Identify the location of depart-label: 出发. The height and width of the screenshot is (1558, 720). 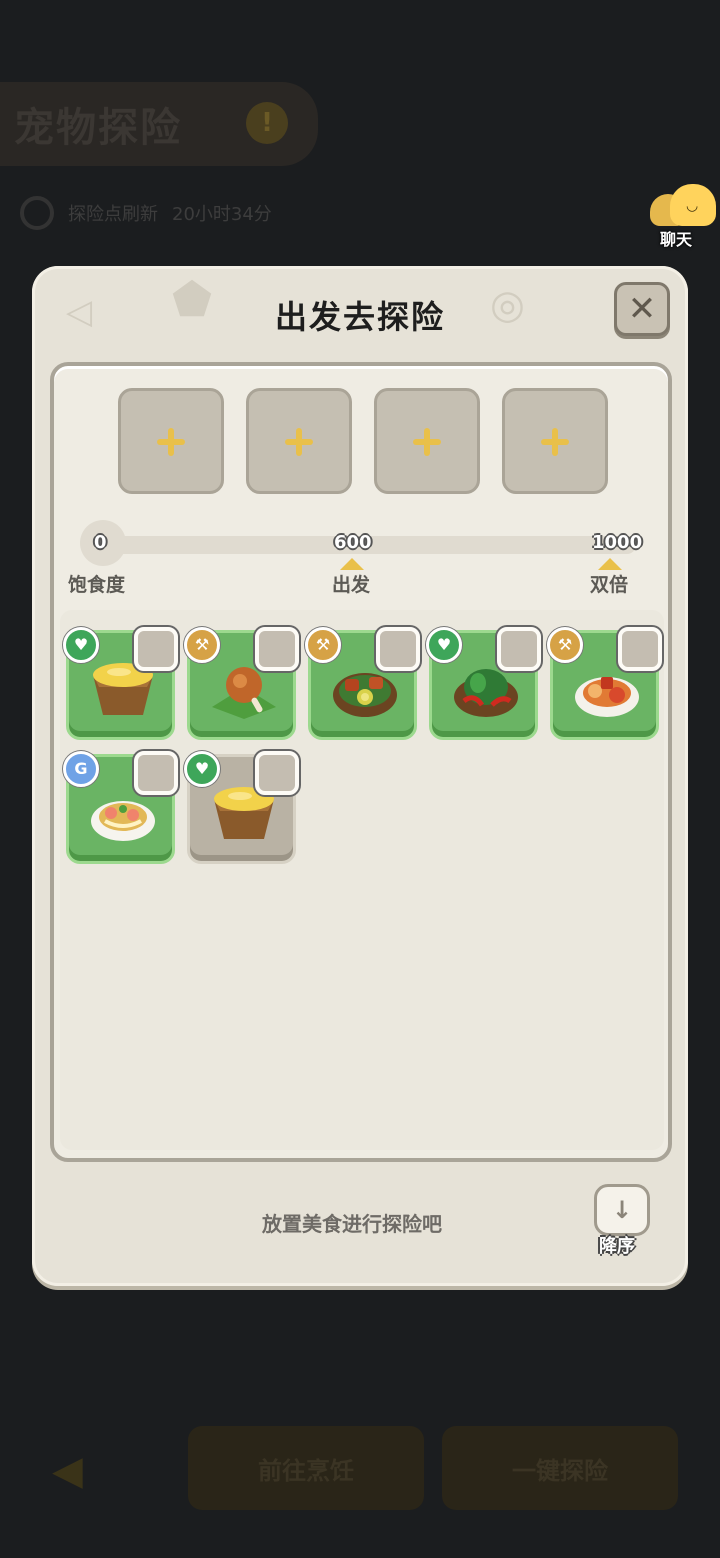
(351, 585).